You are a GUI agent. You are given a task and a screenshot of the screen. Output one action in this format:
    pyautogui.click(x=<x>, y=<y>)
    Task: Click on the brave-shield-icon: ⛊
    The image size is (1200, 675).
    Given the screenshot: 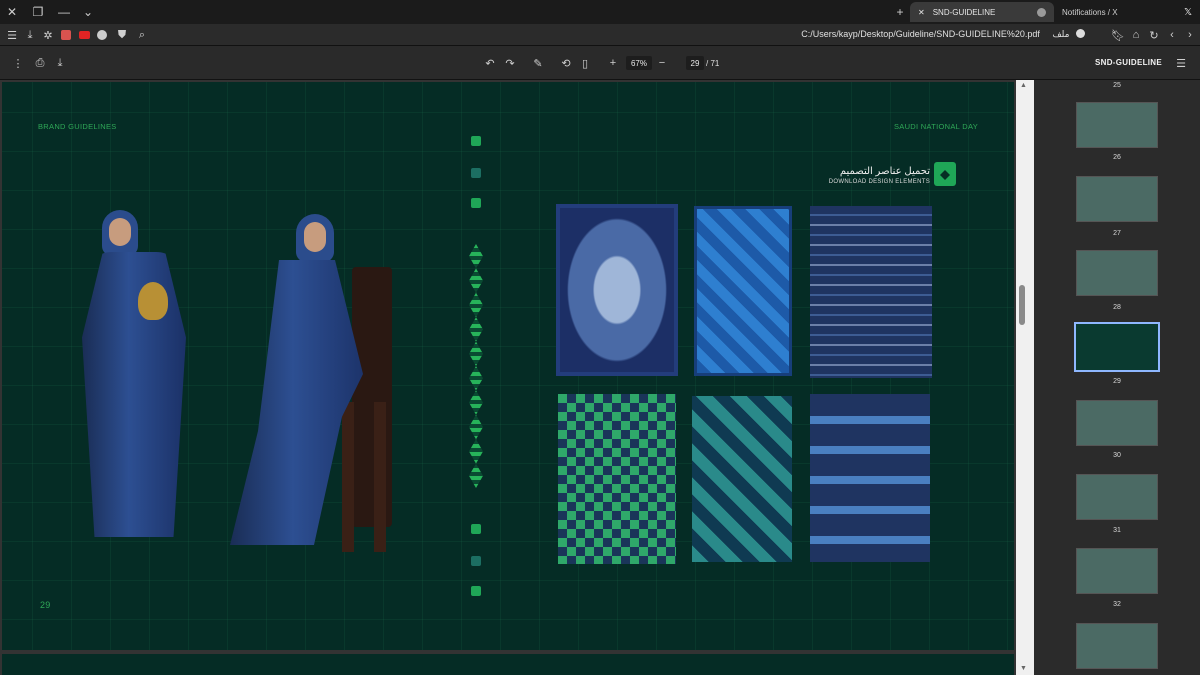 What is the action you would take?
    pyautogui.click(x=122, y=35)
    